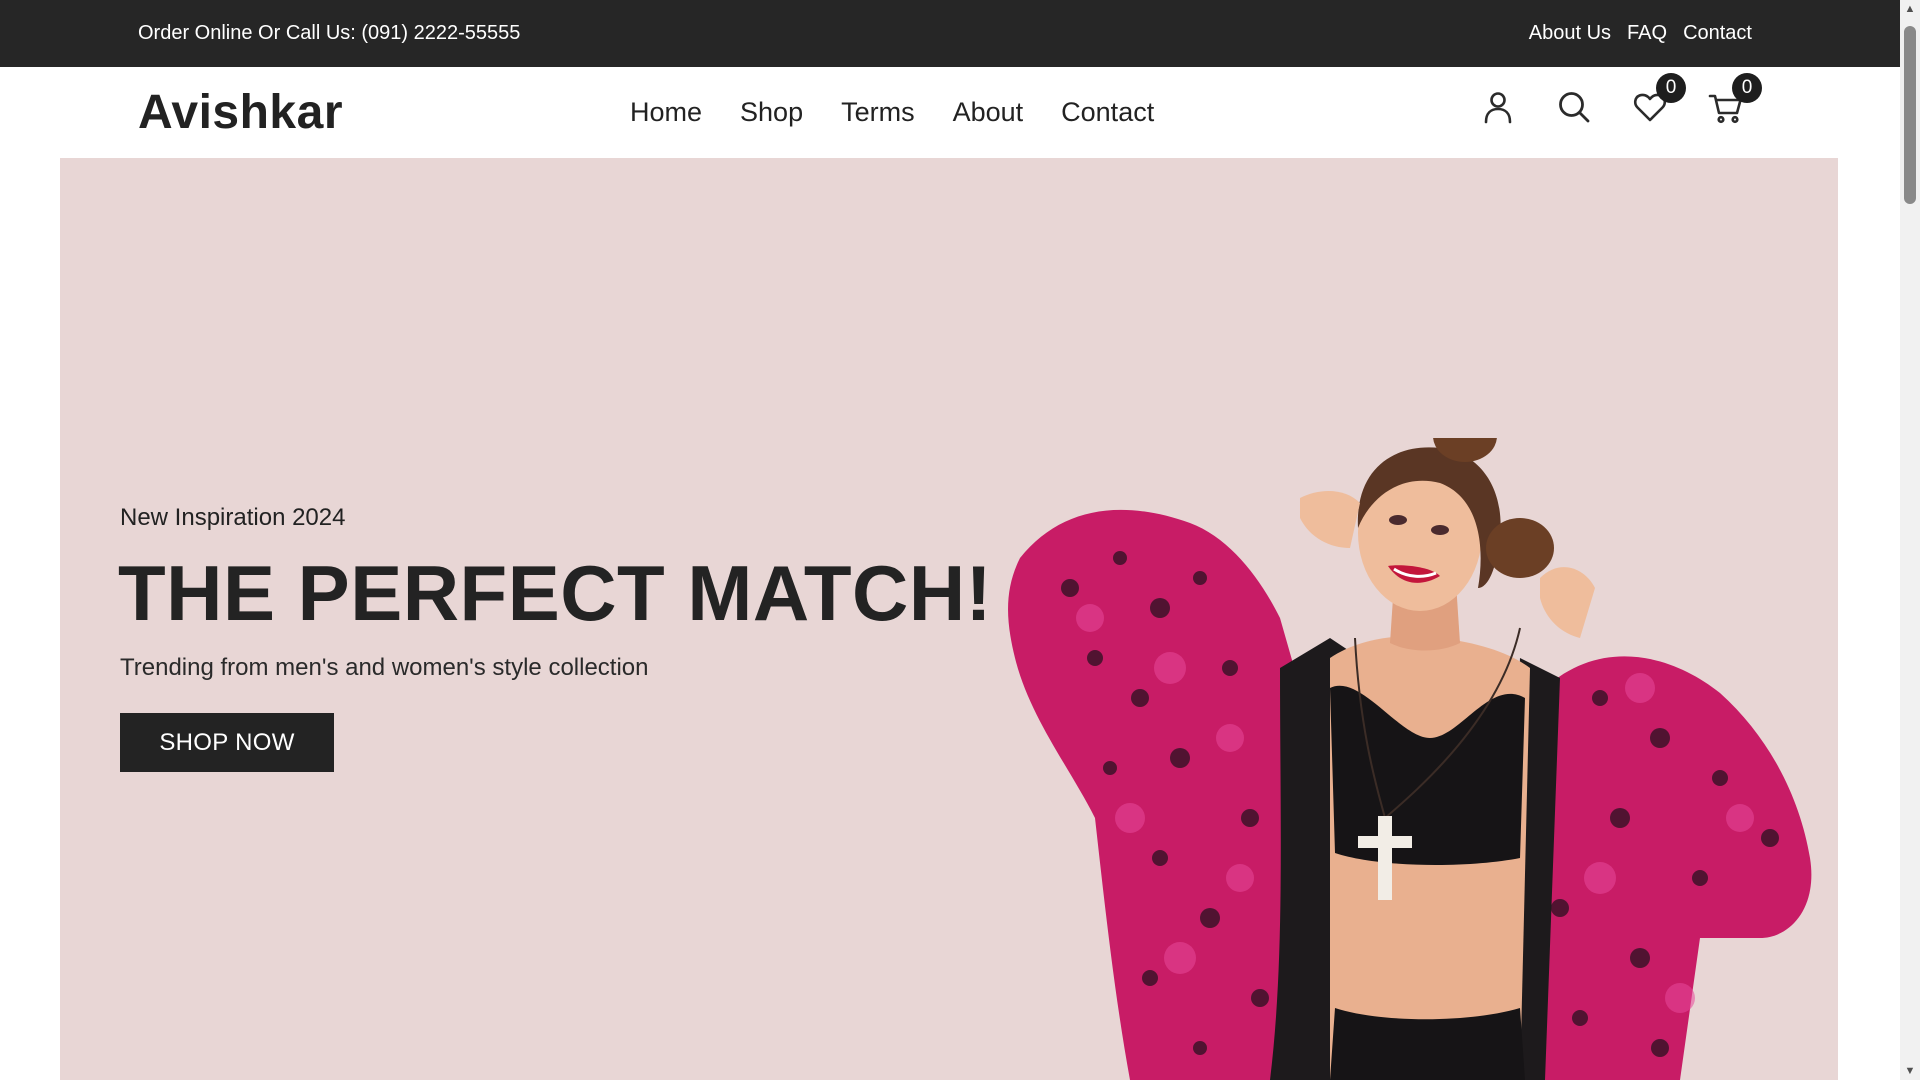 This screenshot has height=1080, width=1920. I want to click on nav-item-home: Home, so click(666, 112).